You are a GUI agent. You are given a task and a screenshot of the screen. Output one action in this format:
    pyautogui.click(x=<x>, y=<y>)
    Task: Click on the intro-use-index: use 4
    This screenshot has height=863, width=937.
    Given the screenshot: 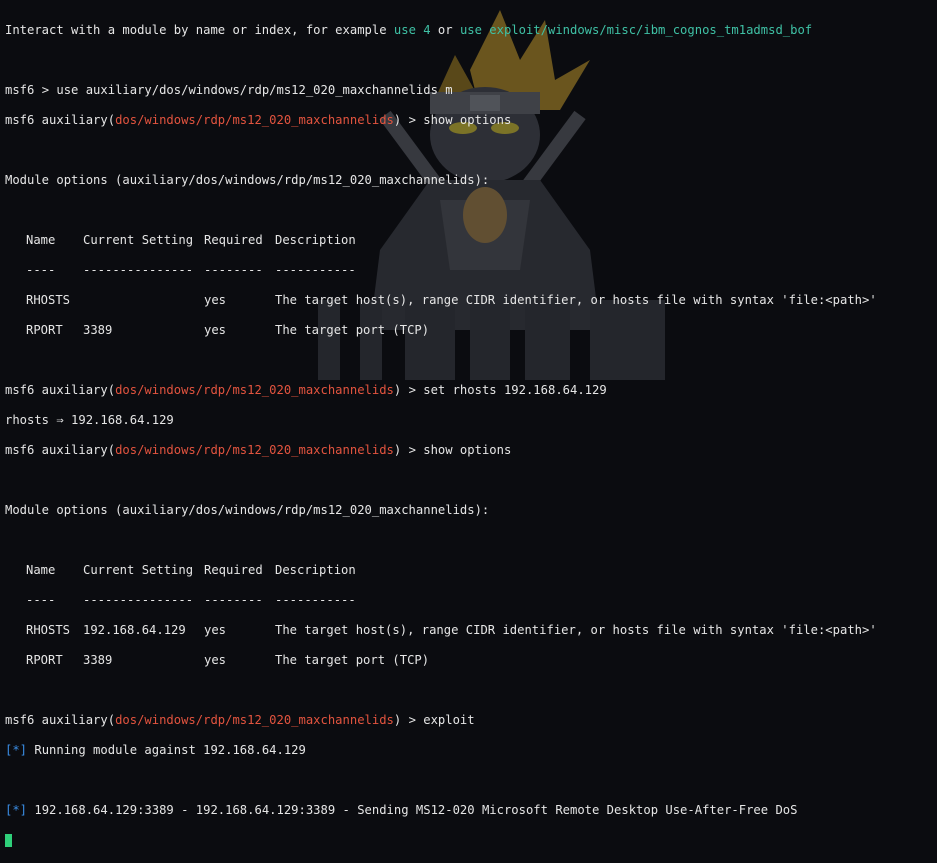 What is the action you would take?
    pyautogui.click(x=412, y=30)
    